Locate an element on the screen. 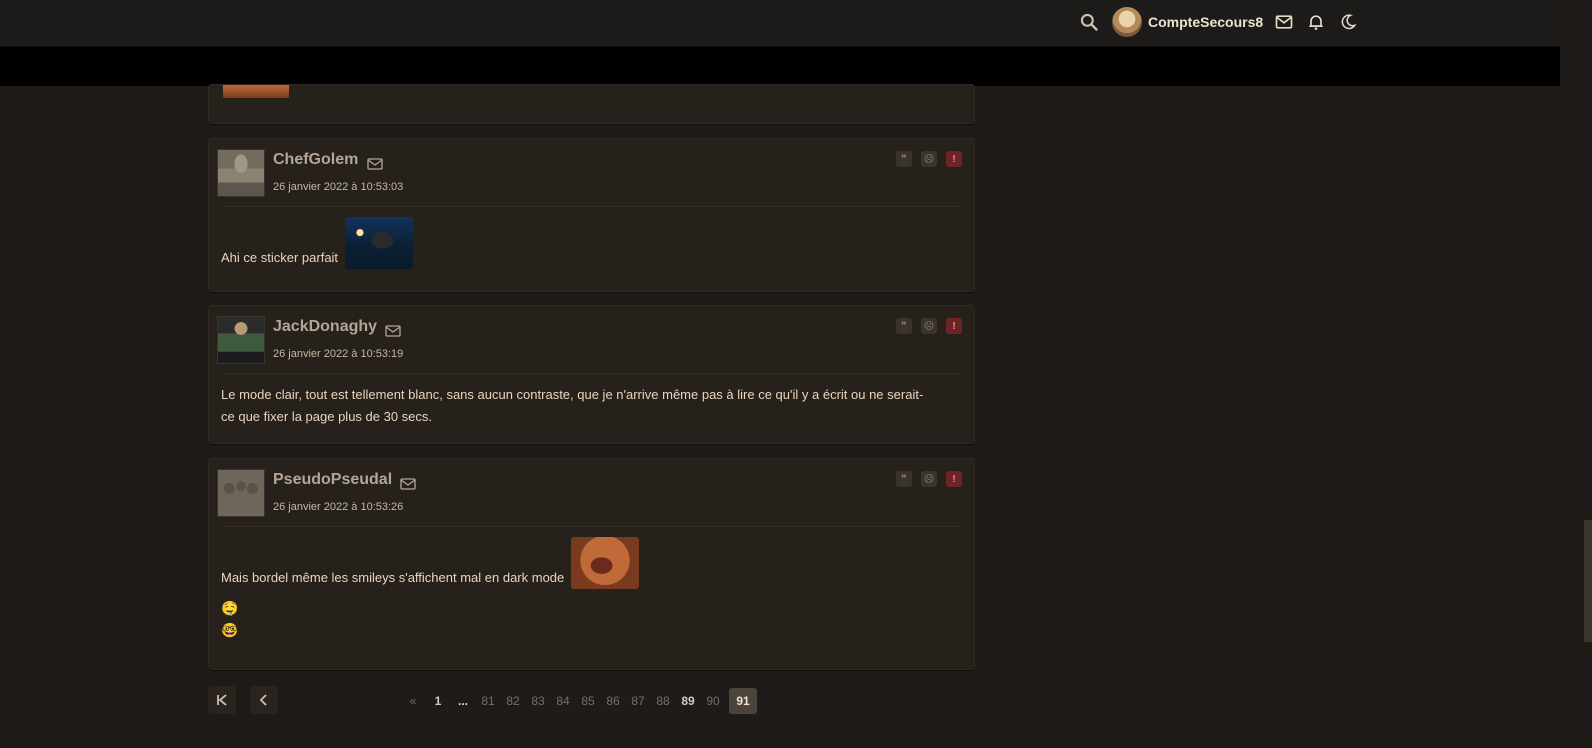 Image resolution: width=1592 pixels, height=748 pixels. page-link: 87 is located at coordinates (638, 701).